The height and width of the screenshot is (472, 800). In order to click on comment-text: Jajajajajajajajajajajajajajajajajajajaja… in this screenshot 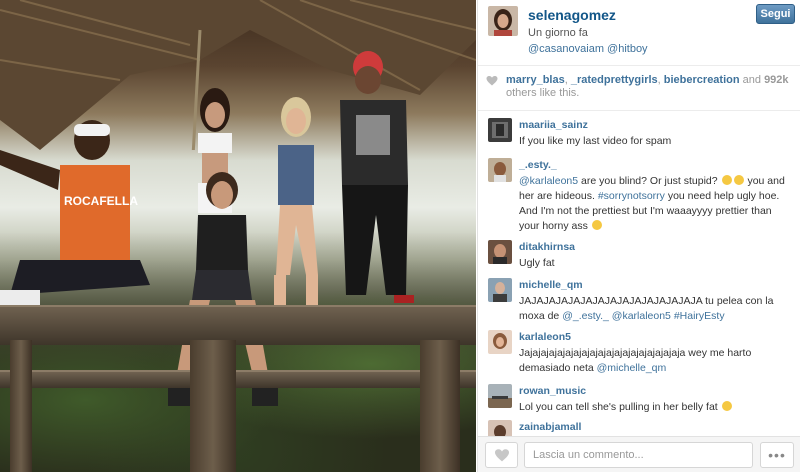, I will do `click(656, 361)`.